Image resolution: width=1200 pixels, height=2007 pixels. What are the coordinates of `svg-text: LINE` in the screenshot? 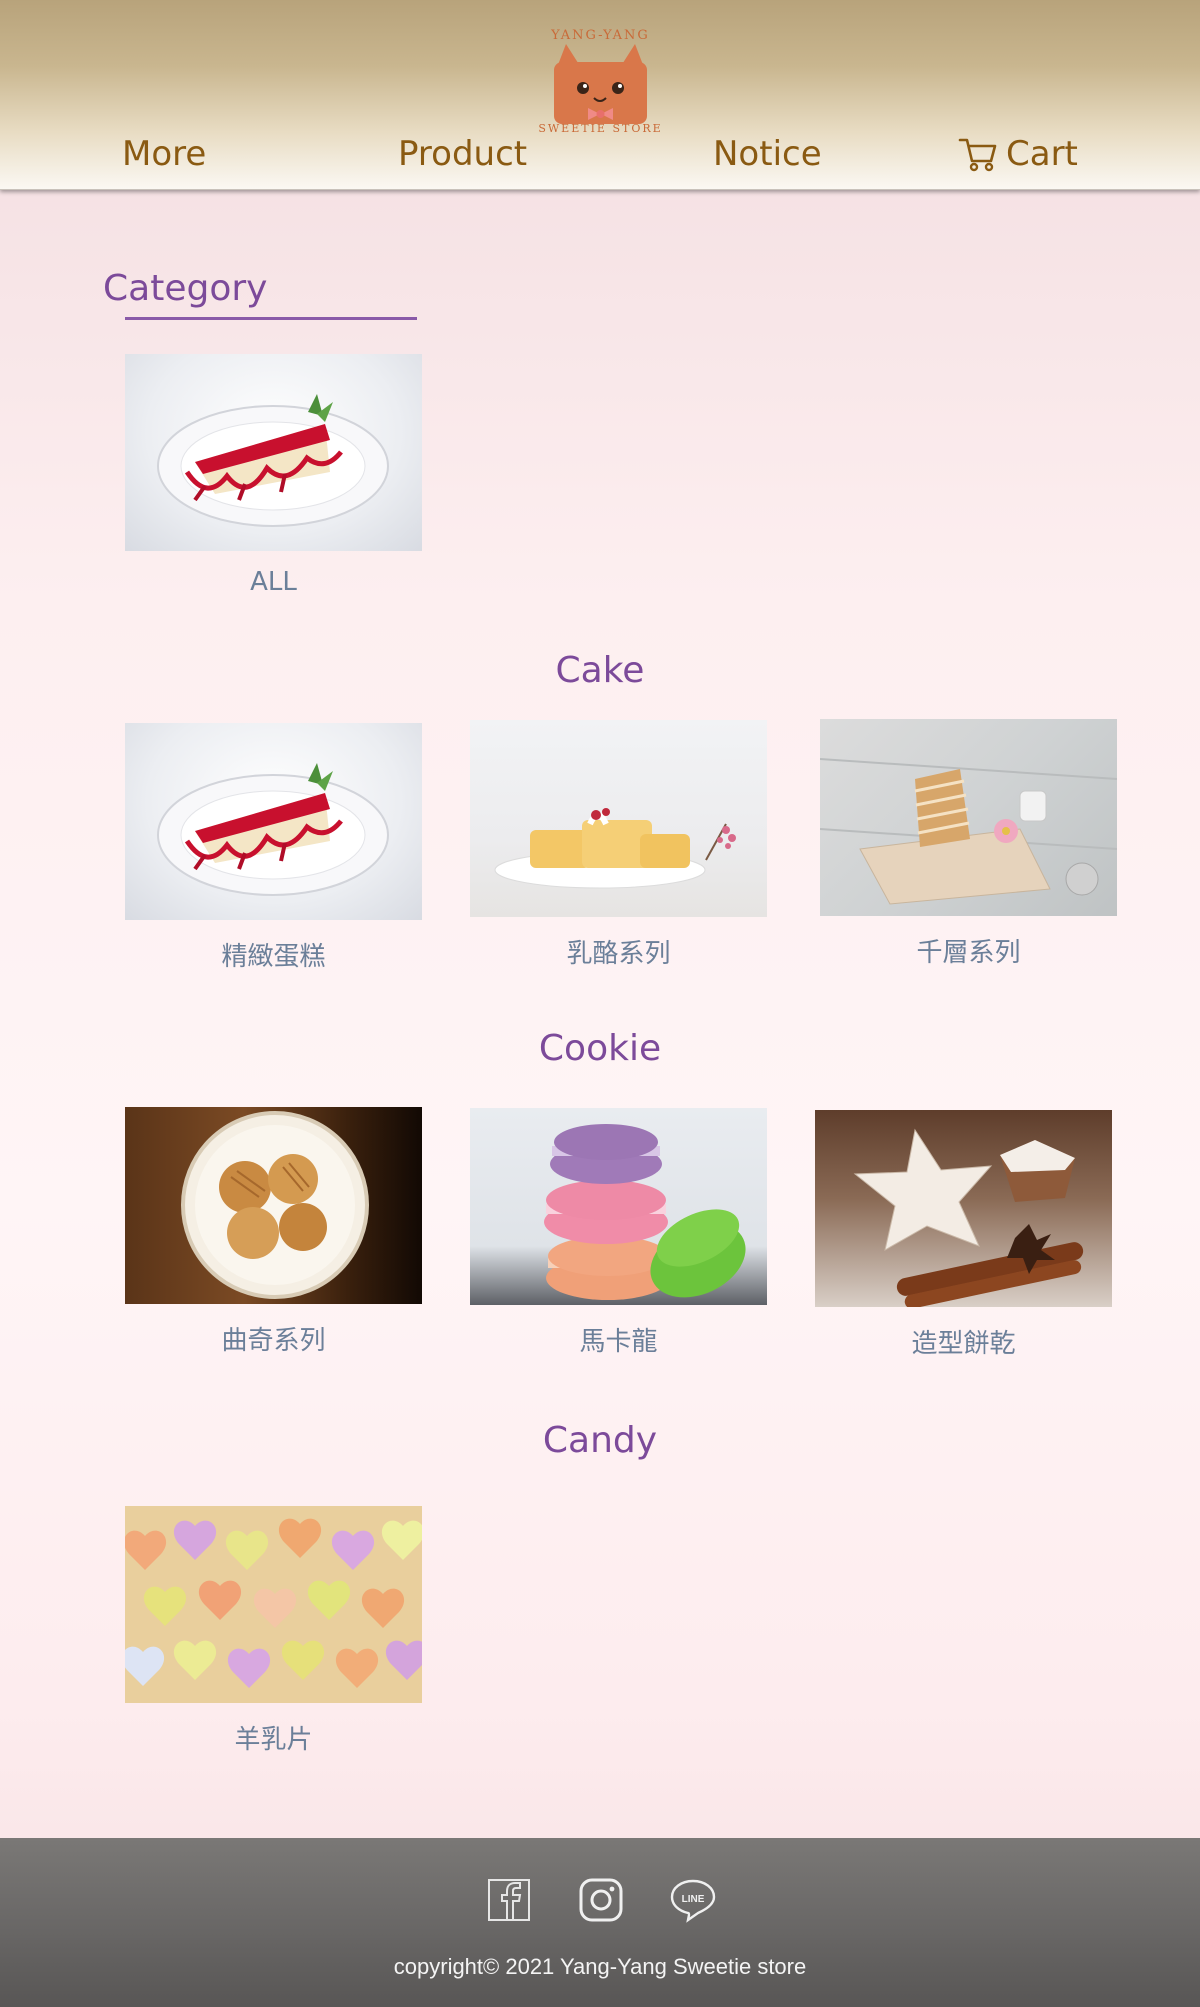 It's located at (693, 1899).